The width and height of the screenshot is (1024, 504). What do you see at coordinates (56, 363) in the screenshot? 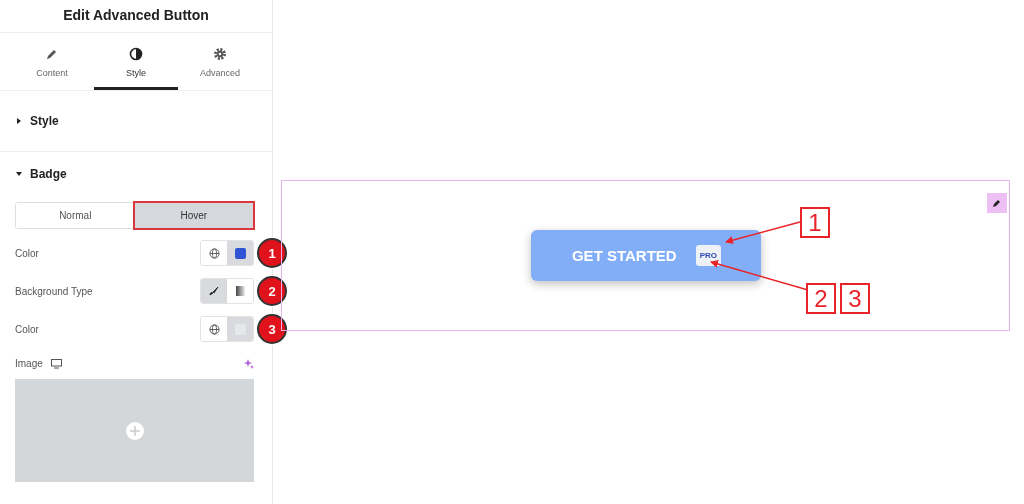
I see `monitor-icon` at bounding box center [56, 363].